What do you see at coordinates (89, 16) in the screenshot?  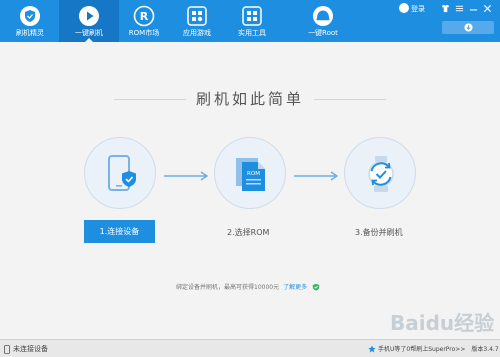 I see `play-icon` at bounding box center [89, 16].